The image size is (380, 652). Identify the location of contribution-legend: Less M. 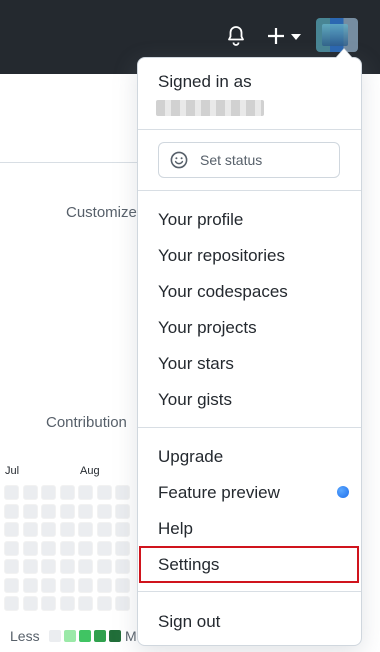
(73, 636).